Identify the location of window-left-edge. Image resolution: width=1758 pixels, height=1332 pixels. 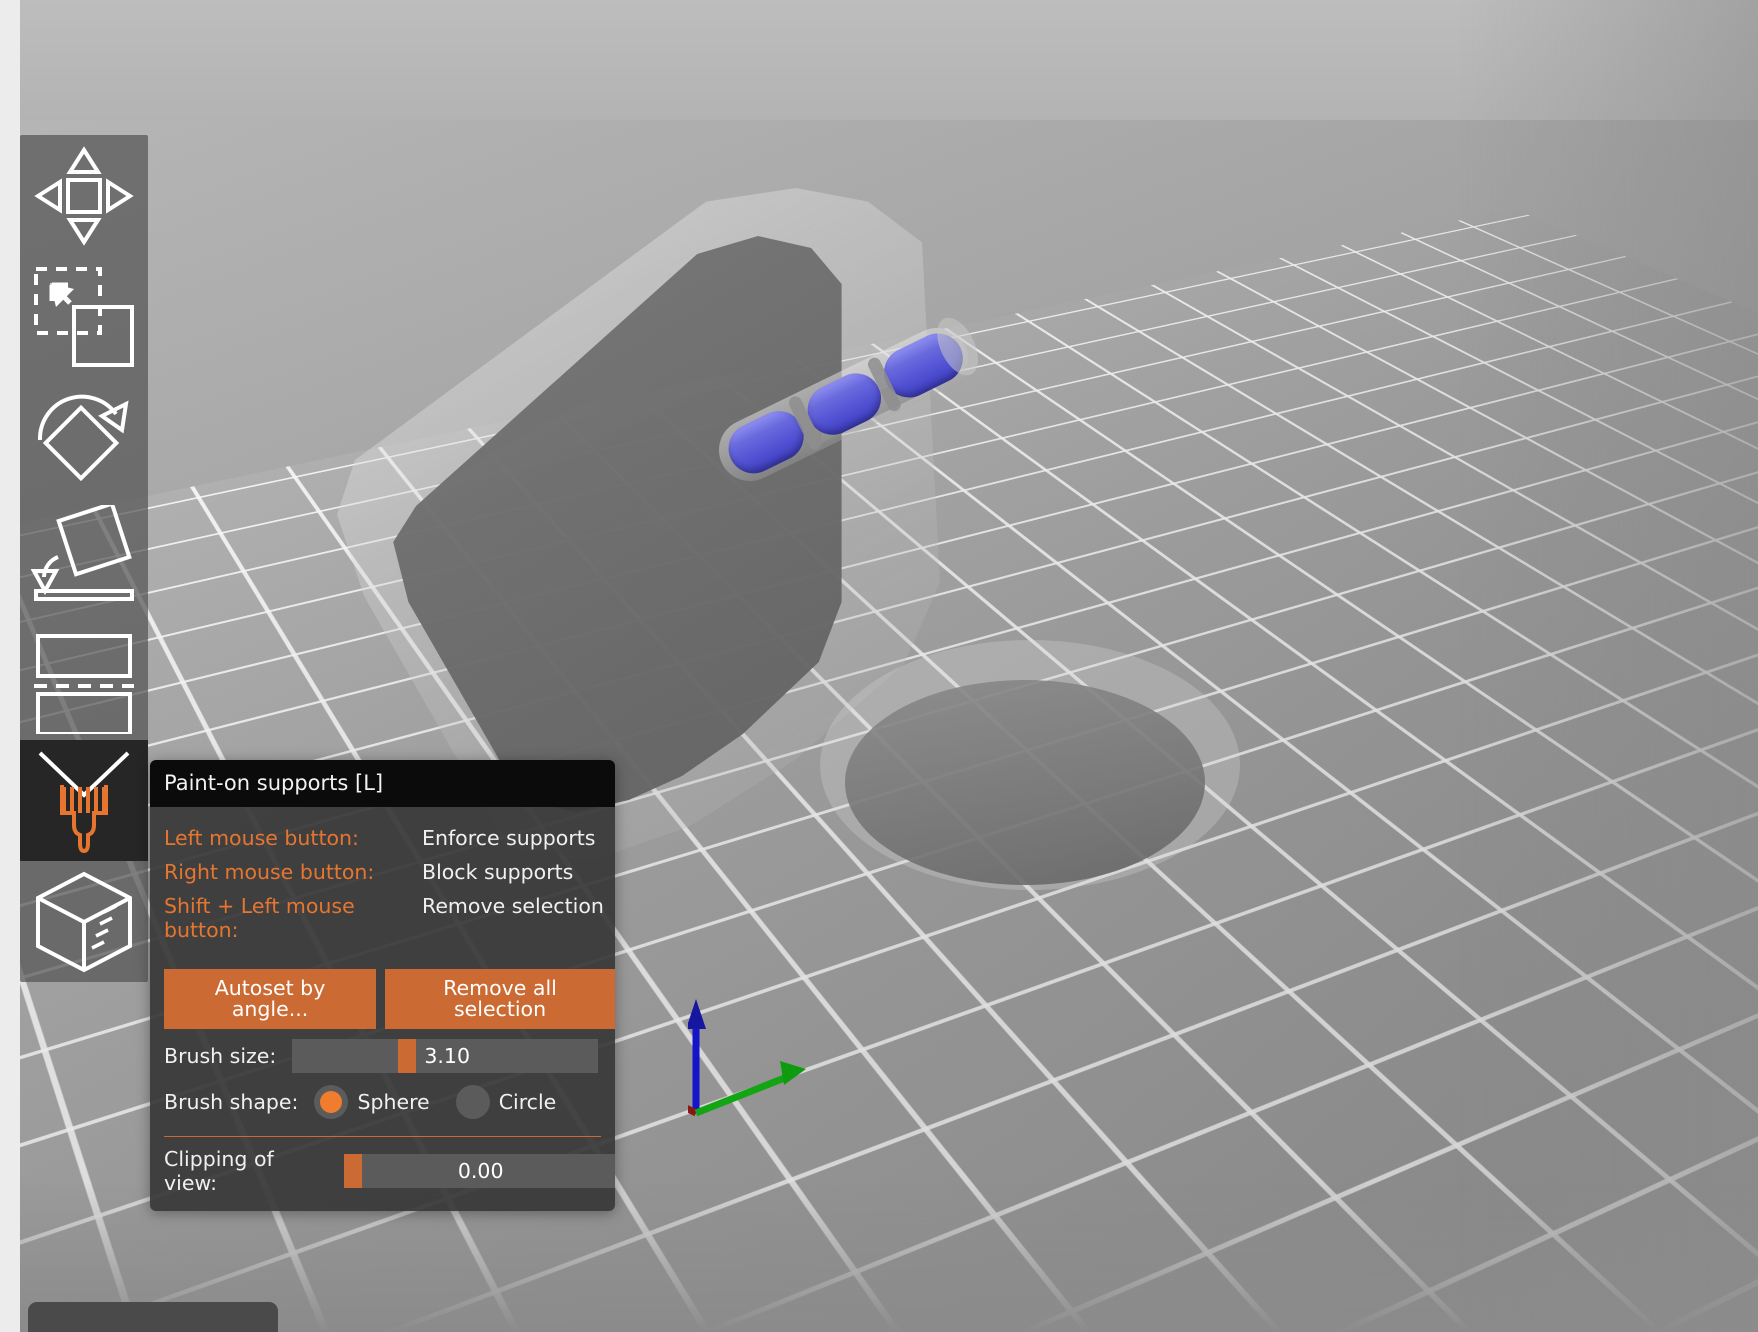
(10, 666).